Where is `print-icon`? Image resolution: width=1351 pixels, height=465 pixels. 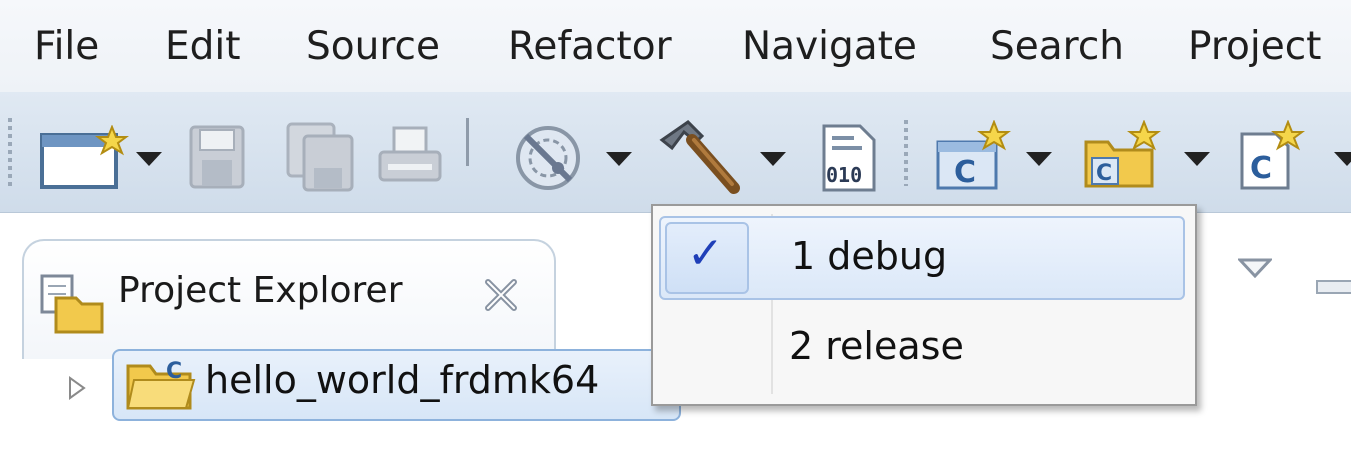
print-icon is located at coordinates (410, 158).